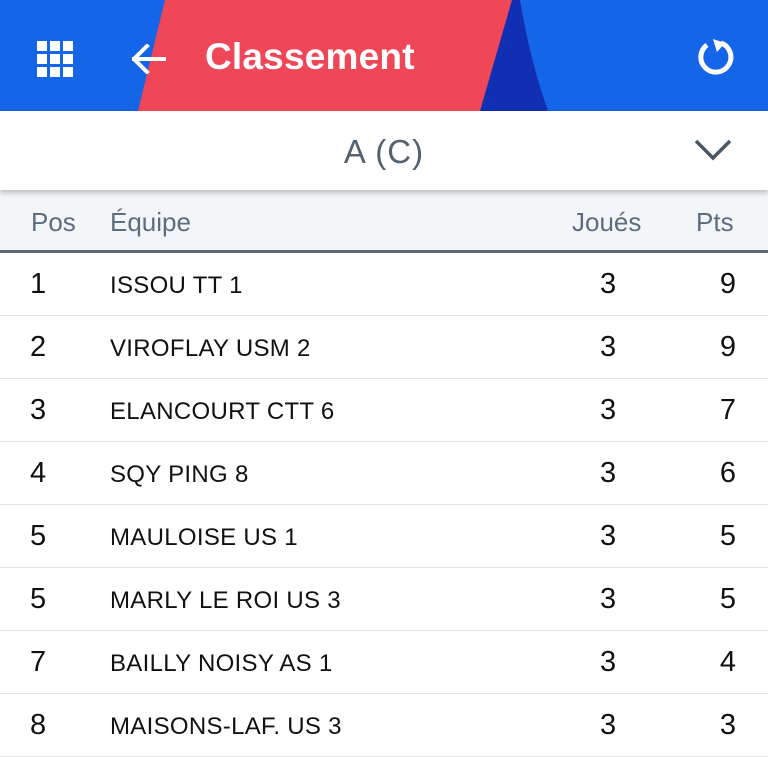 This screenshot has width=768, height=757. I want to click on header-pts: Pts, so click(715, 222).